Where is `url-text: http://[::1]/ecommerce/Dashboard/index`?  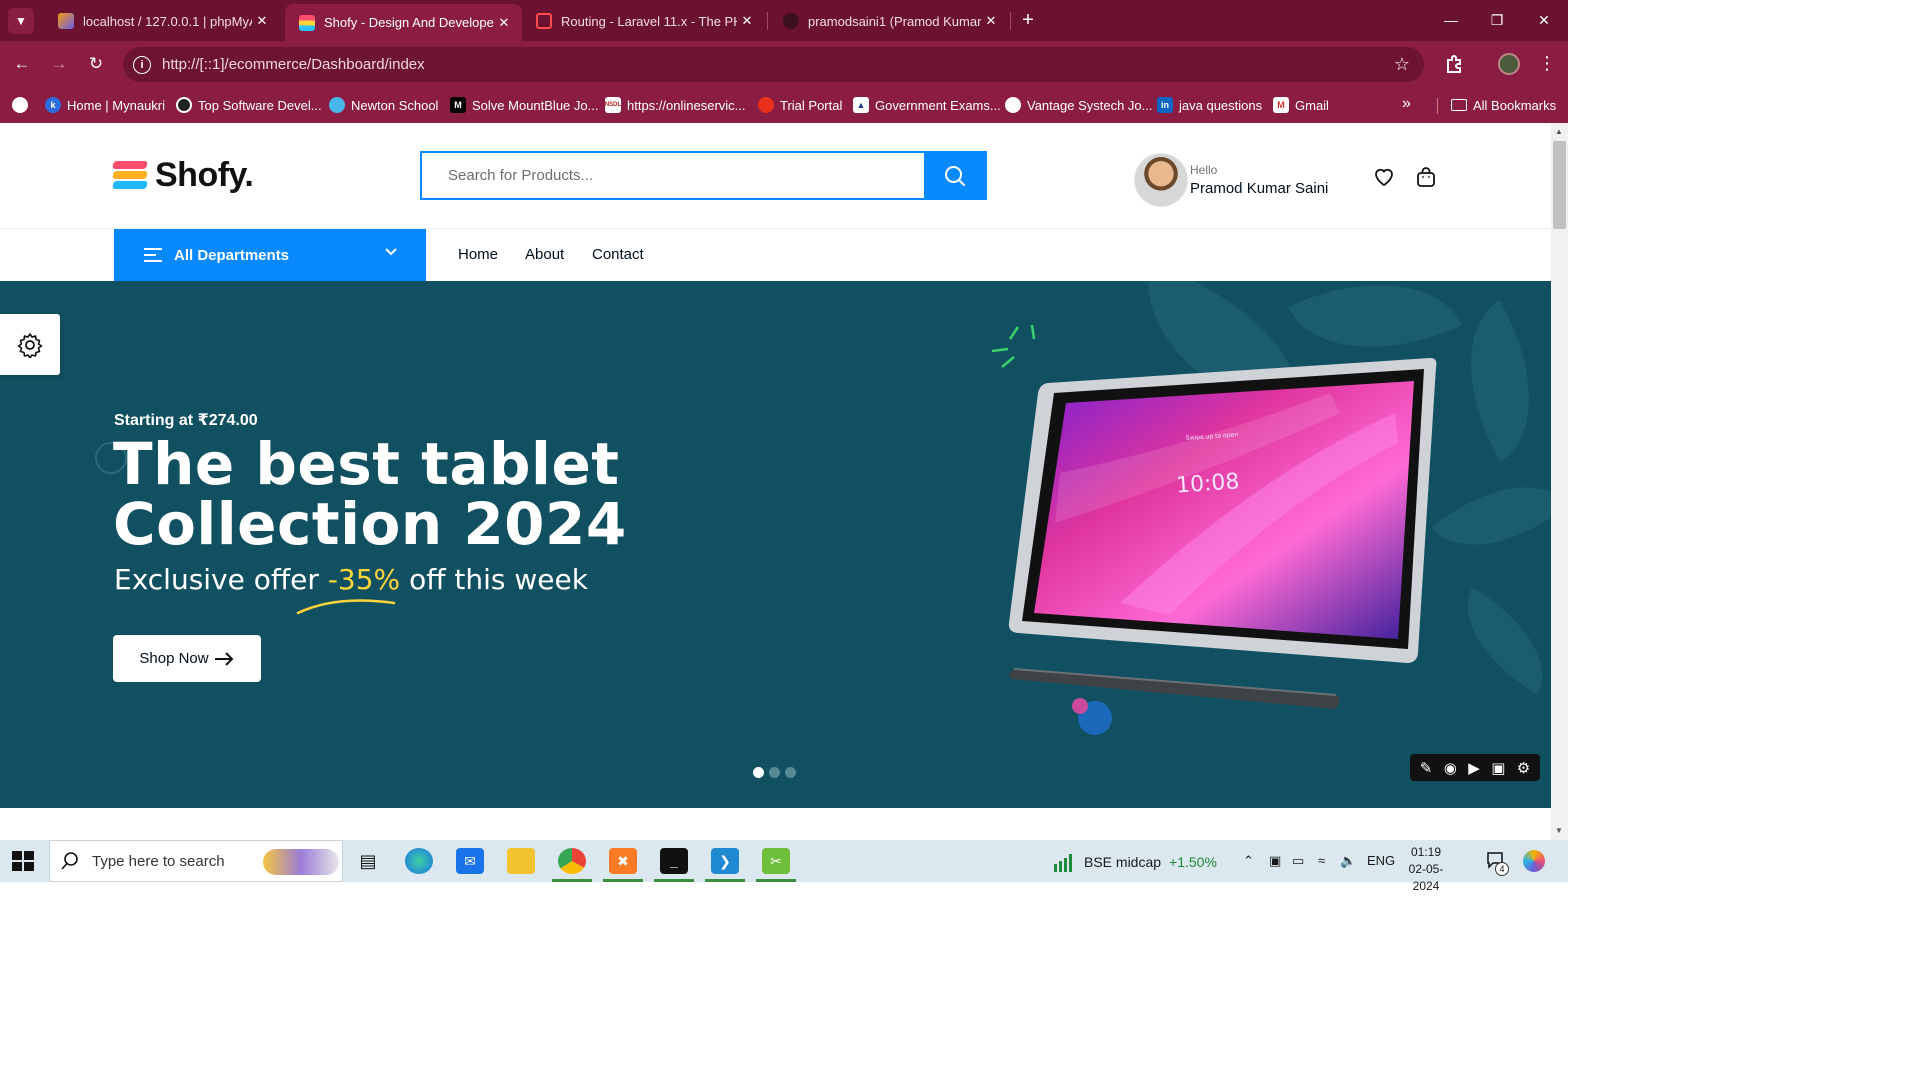 url-text: http://[::1]/ecommerce/Dashboard/index is located at coordinates (293, 64).